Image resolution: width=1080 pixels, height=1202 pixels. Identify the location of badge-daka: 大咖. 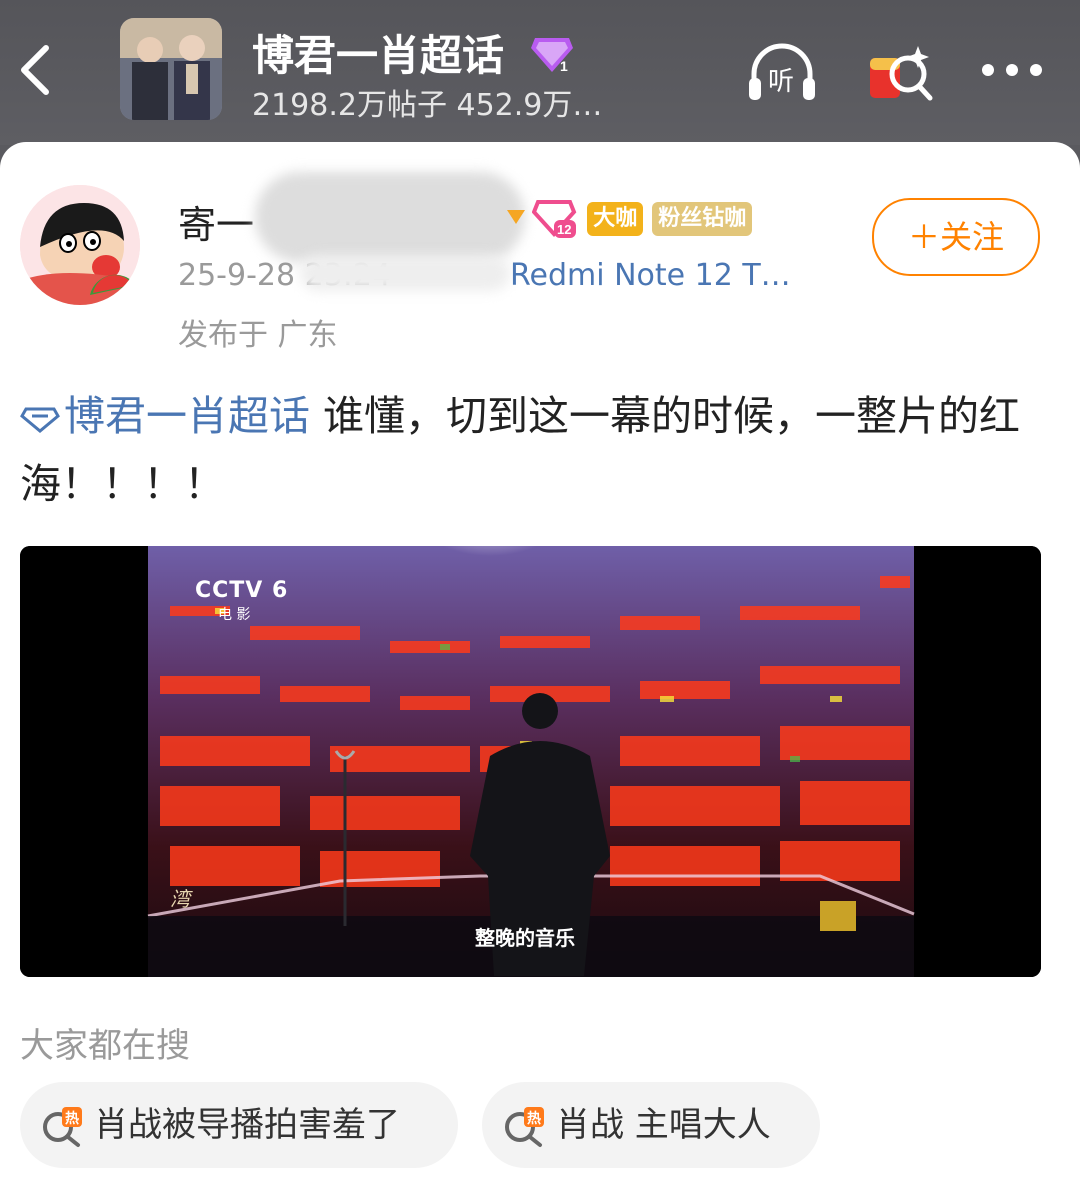
(615, 219).